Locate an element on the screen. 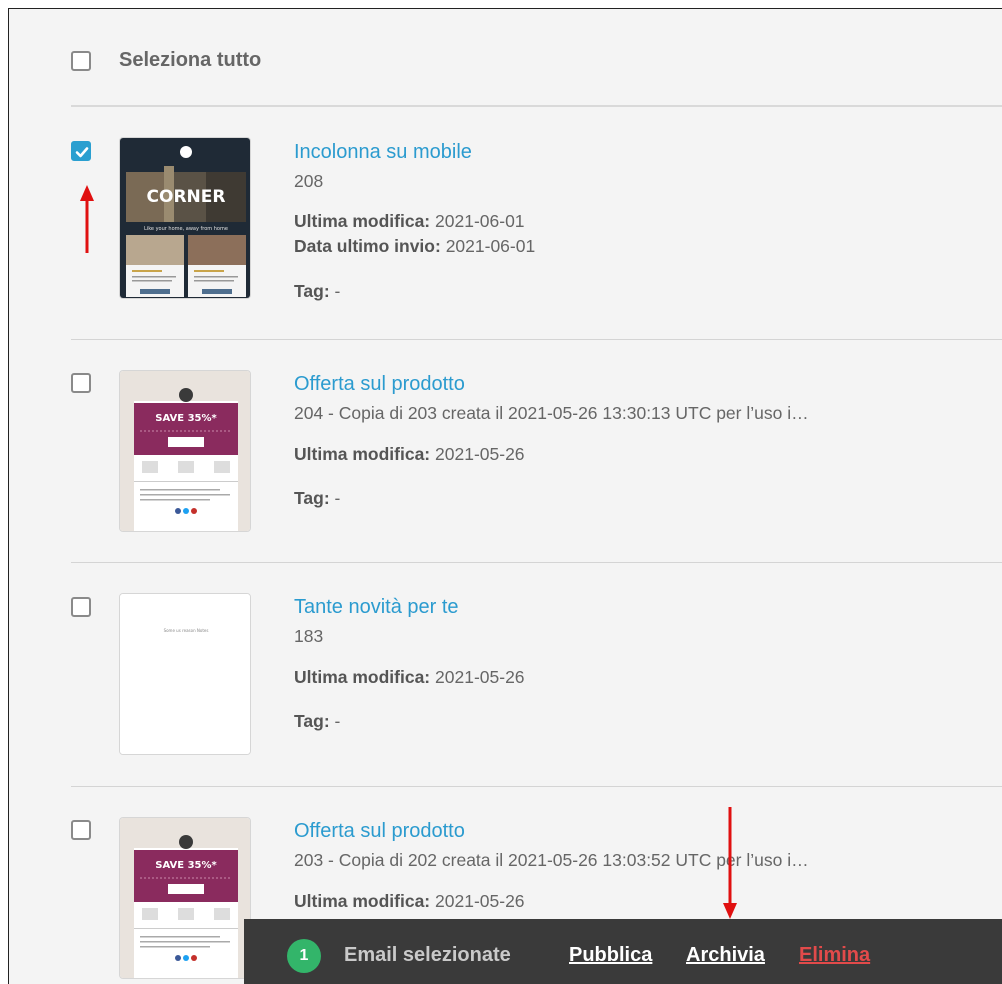 The height and width of the screenshot is (984, 1002). meta-label: Data ultimo invio: is located at coordinates (367, 246).